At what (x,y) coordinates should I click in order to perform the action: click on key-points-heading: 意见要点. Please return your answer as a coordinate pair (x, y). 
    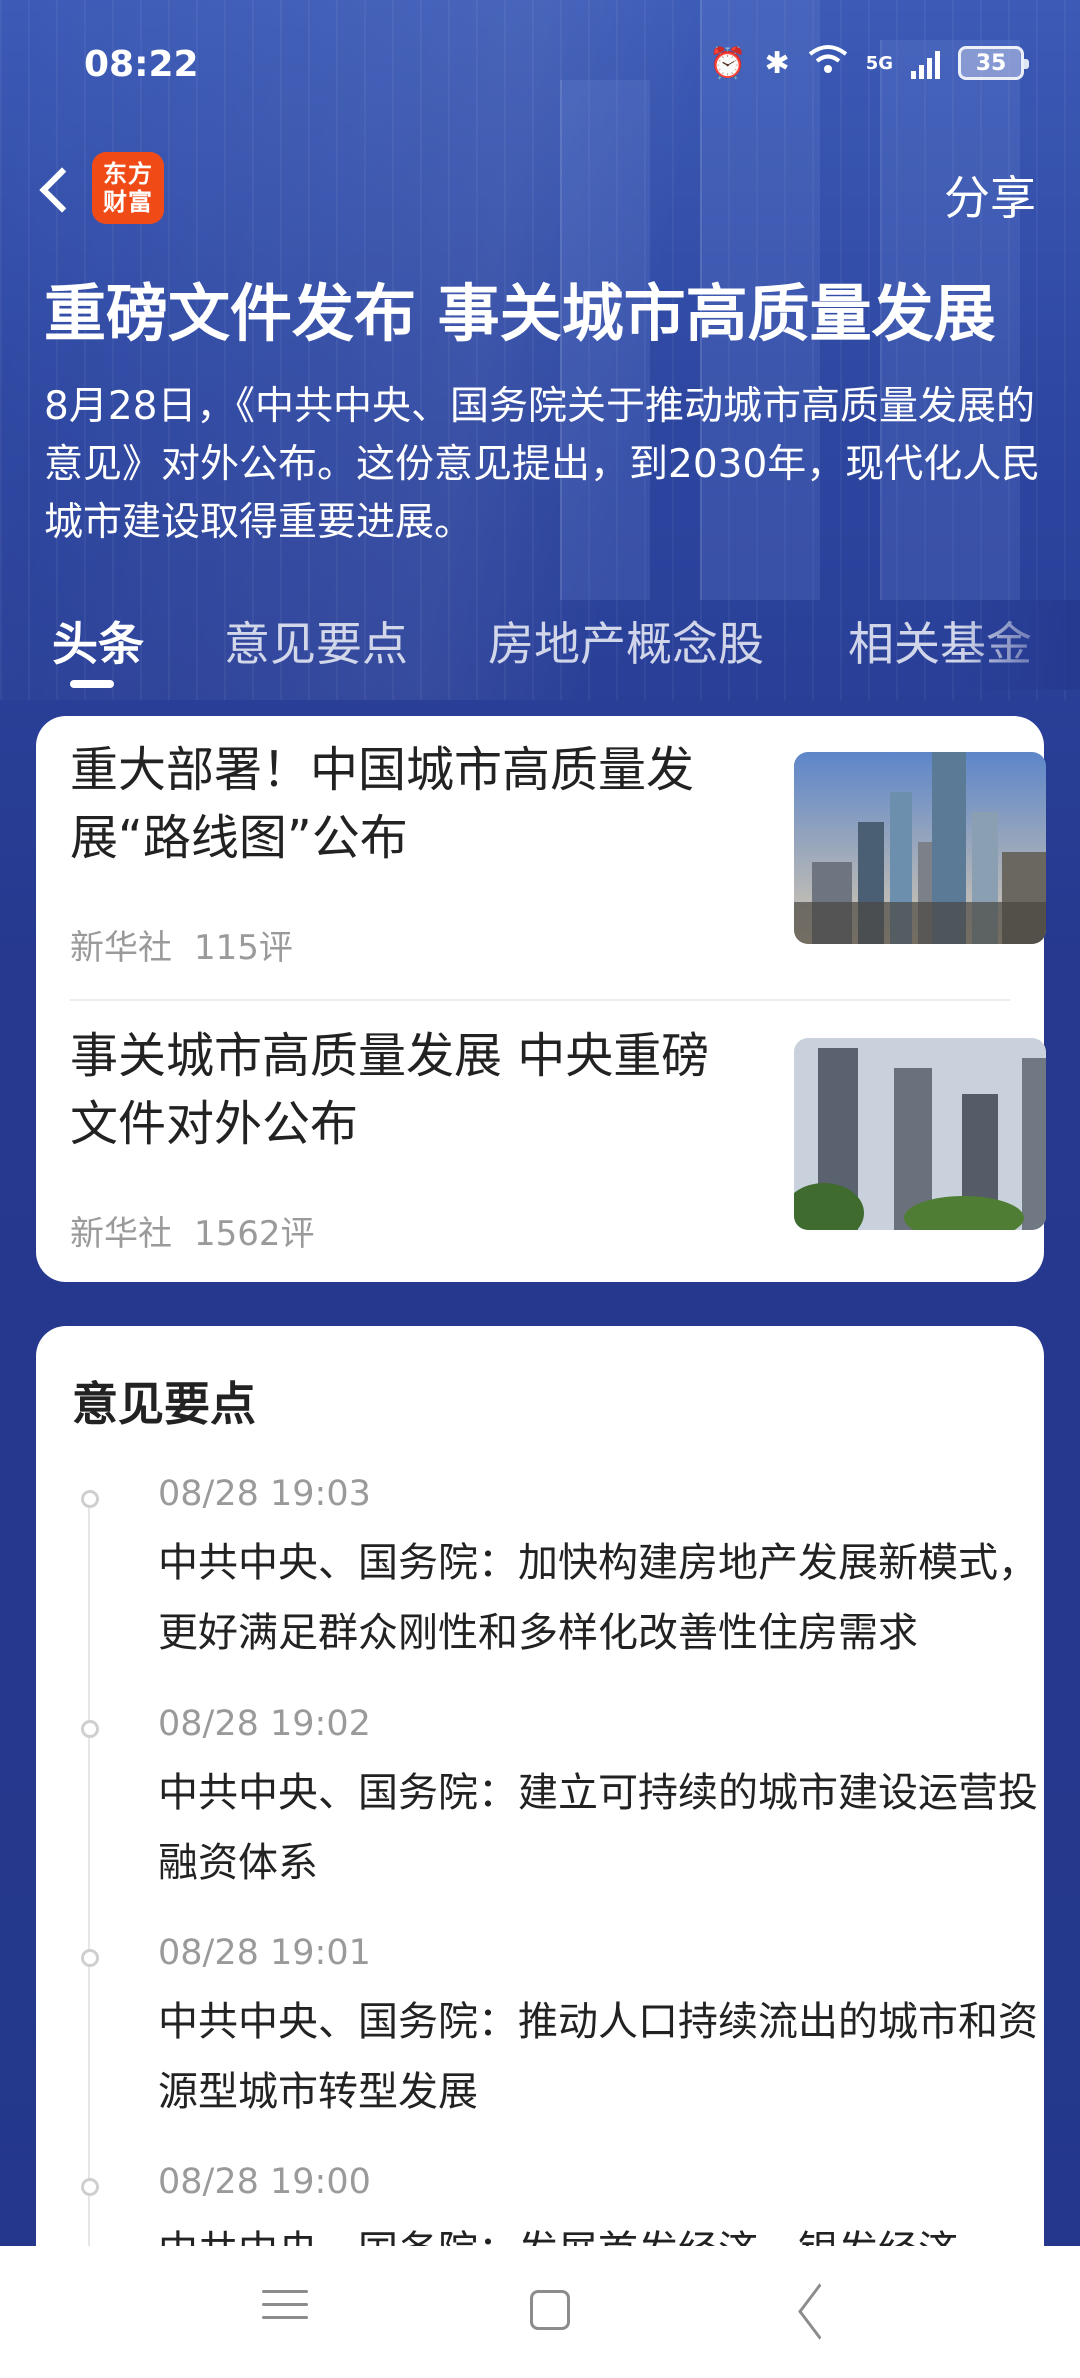
    Looking at the image, I should click on (164, 1404).